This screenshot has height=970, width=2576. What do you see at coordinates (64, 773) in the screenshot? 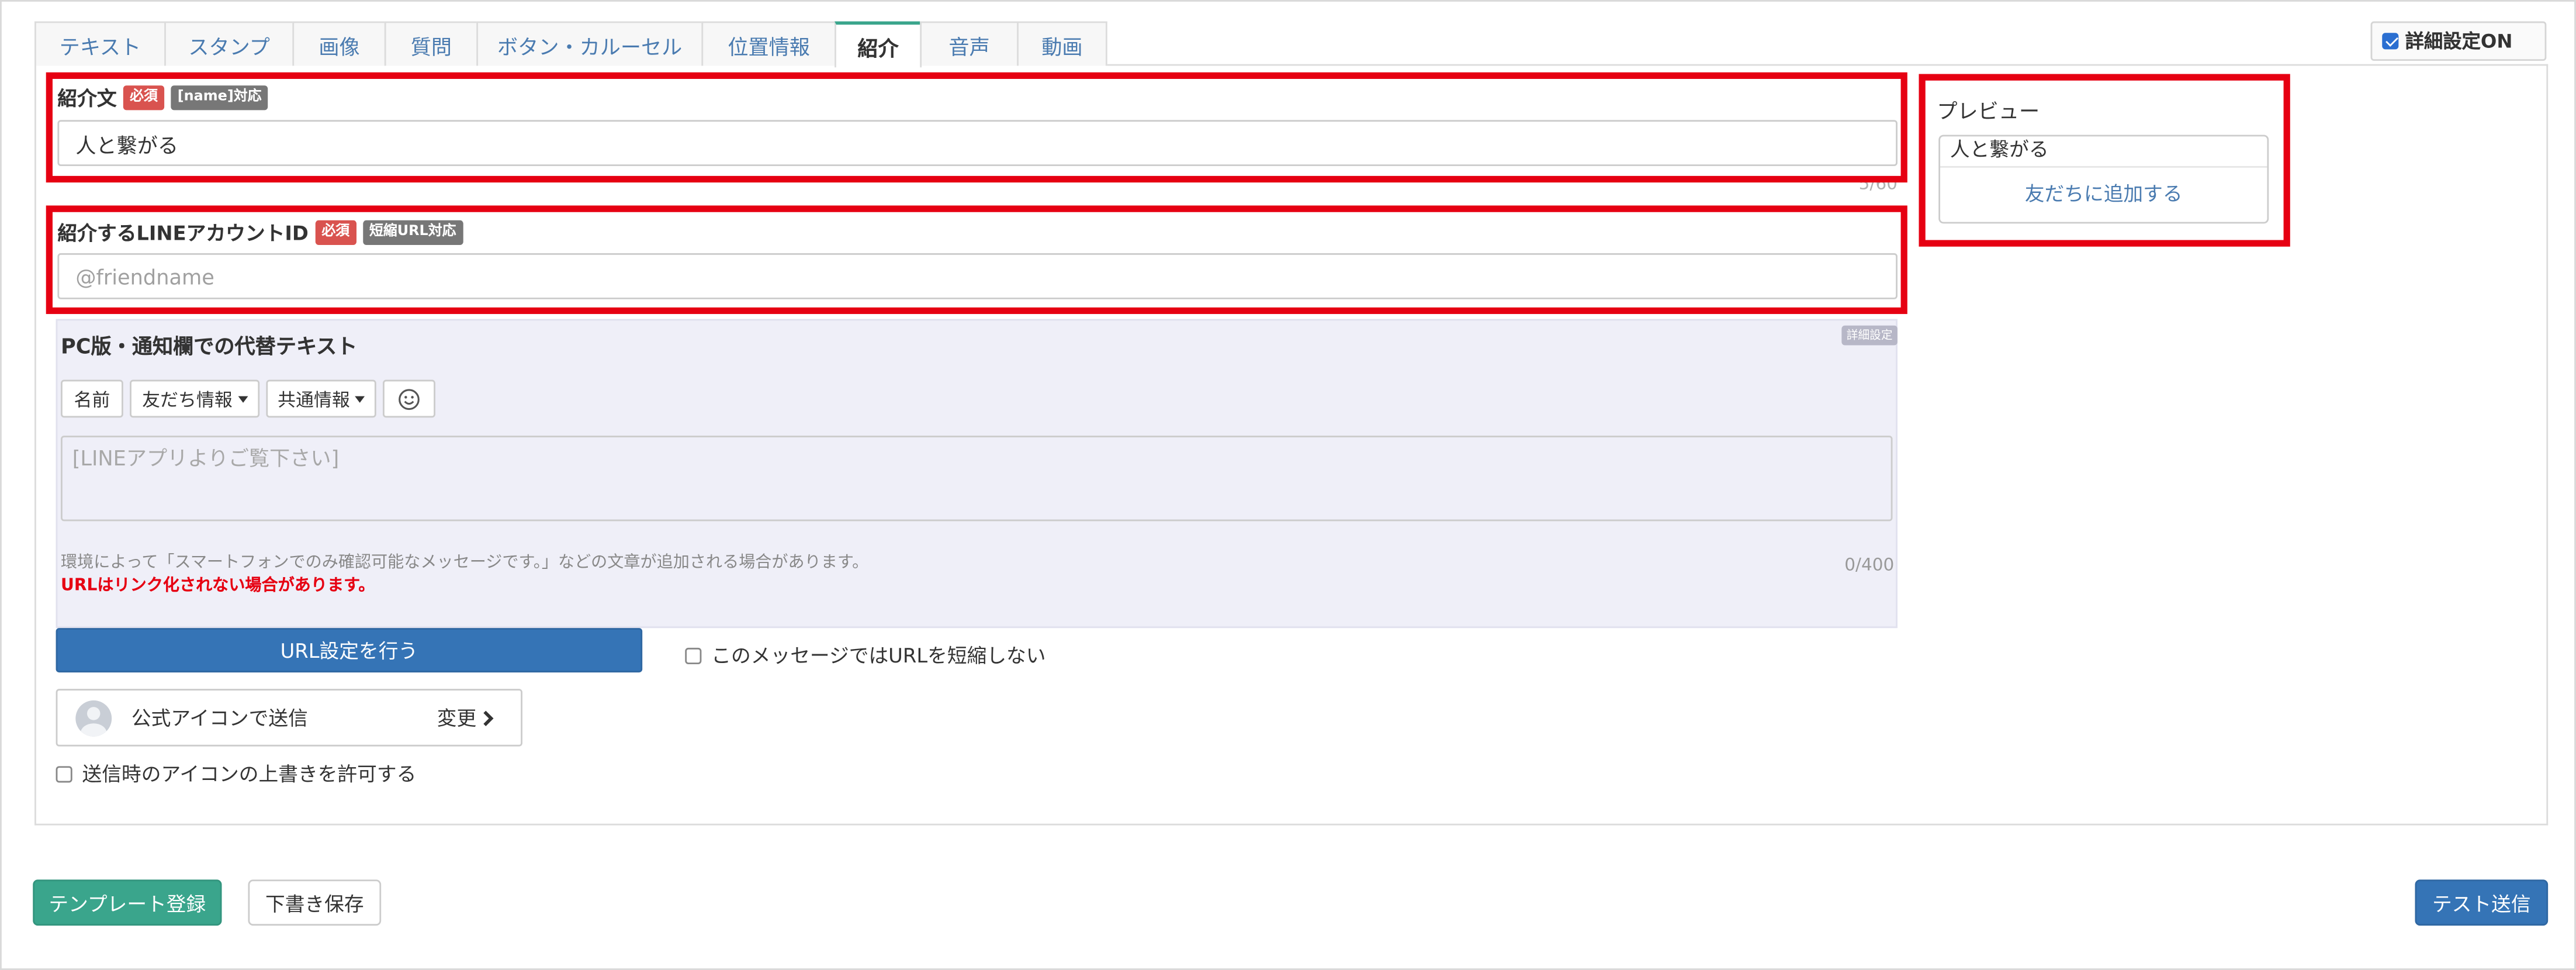
I see `allow-icon-override-checkbox` at bounding box center [64, 773].